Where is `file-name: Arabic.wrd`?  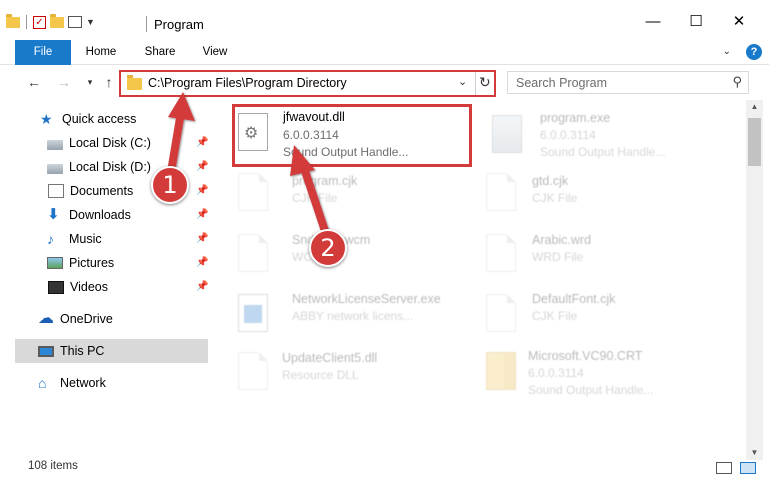 file-name: Arabic.wrd is located at coordinates (562, 240).